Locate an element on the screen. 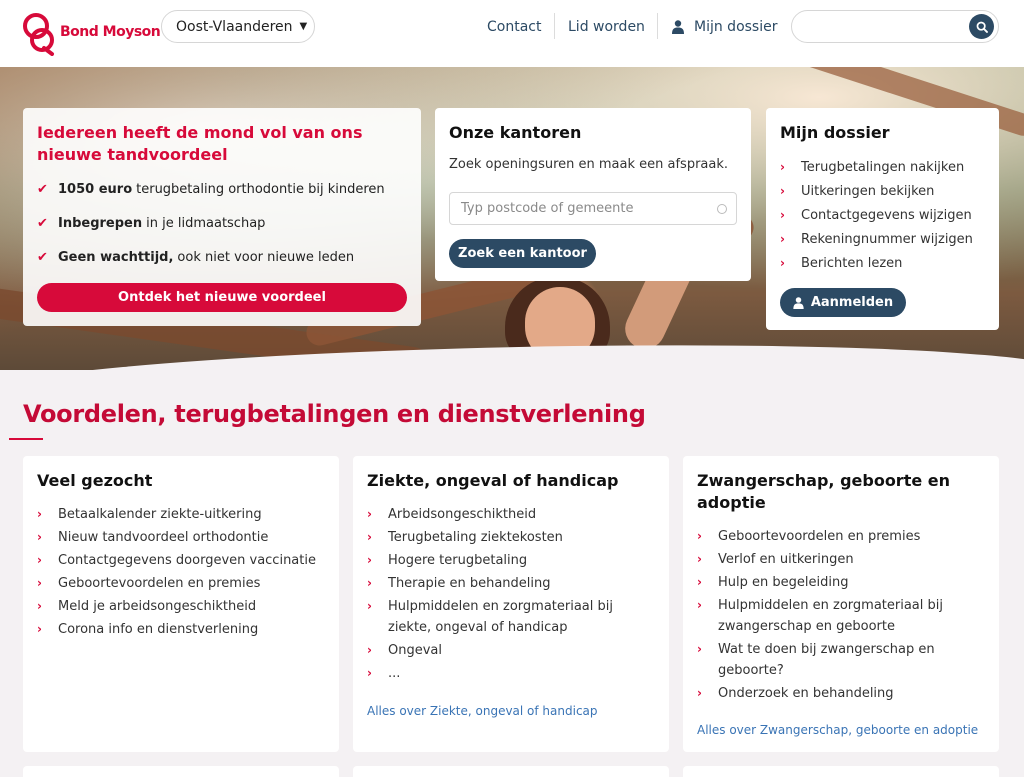 The height and width of the screenshot is (777, 1024). find-office-button: Zoek een kantoor is located at coordinates (522, 253).